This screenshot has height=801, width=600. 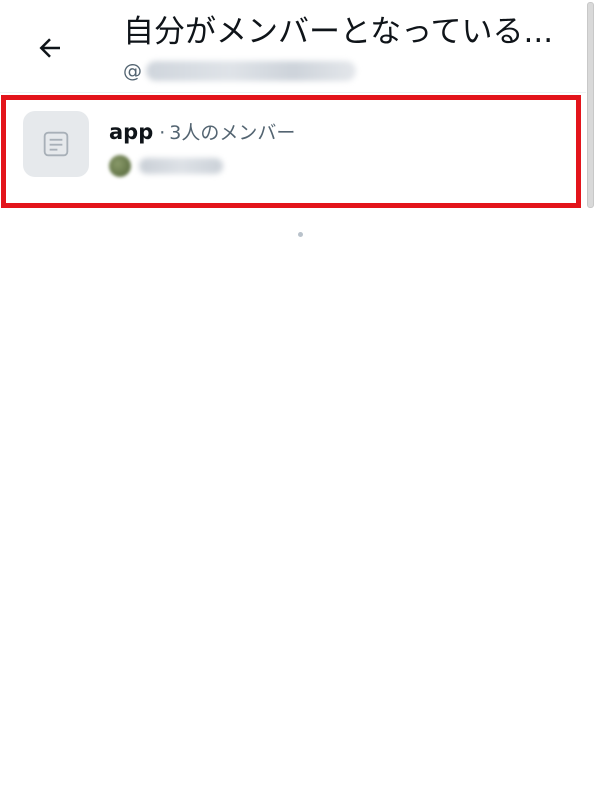 I want to click on list-title-row: app · 3人のメンバー, so click(x=202, y=133).